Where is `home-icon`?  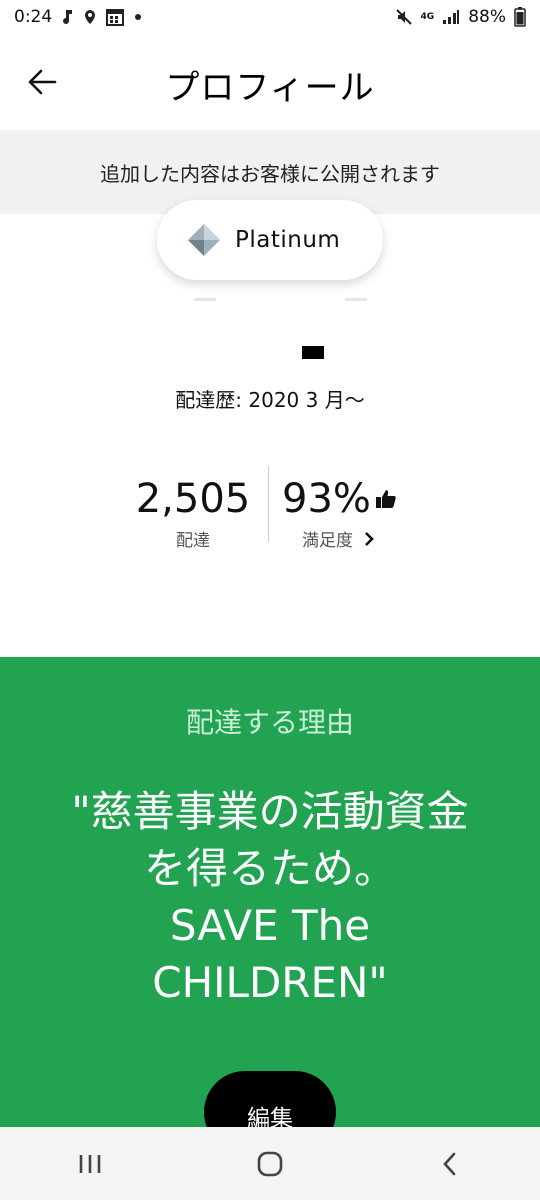
home-icon is located at coordinates (270, 1163).